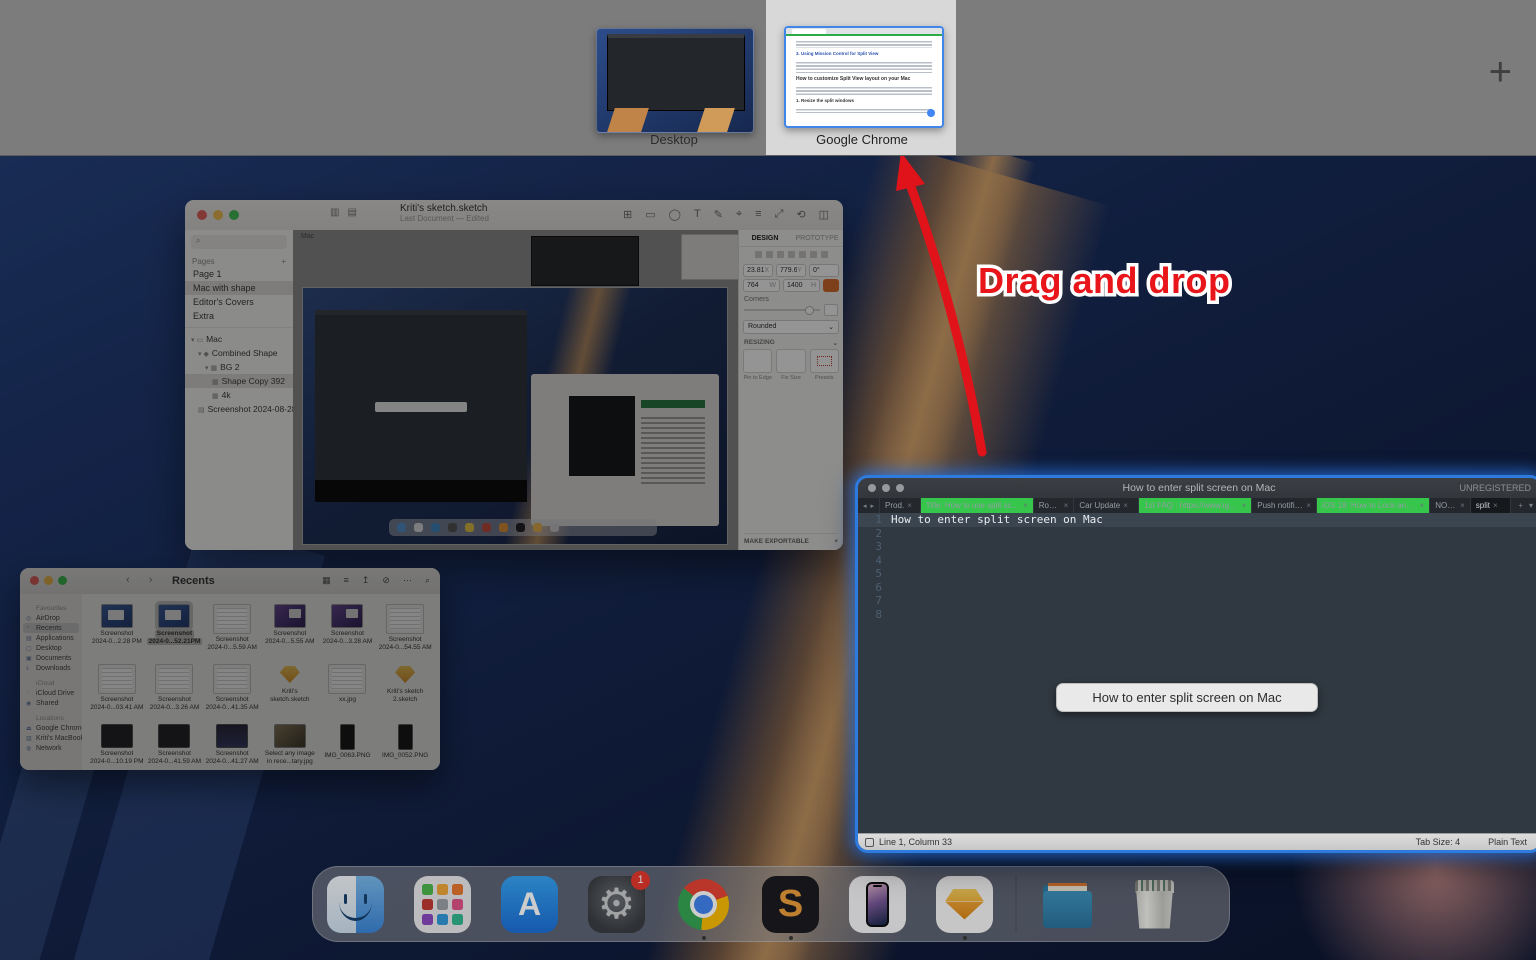 The width and height of the screenshot is (1536, 960). Describe the element at coordinates (232, 634) in the screenshot. I see `file-item: Screenshot 2024-0...5.59 AM` at that location.